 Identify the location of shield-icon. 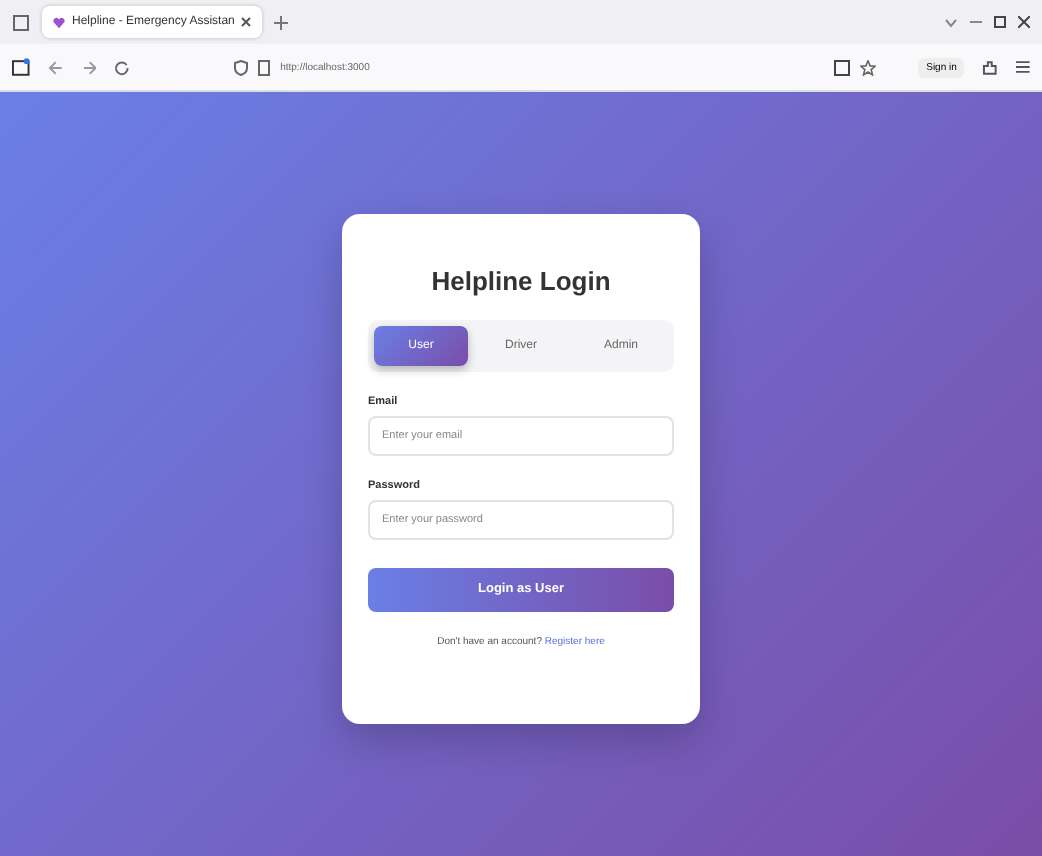
(241, 67).